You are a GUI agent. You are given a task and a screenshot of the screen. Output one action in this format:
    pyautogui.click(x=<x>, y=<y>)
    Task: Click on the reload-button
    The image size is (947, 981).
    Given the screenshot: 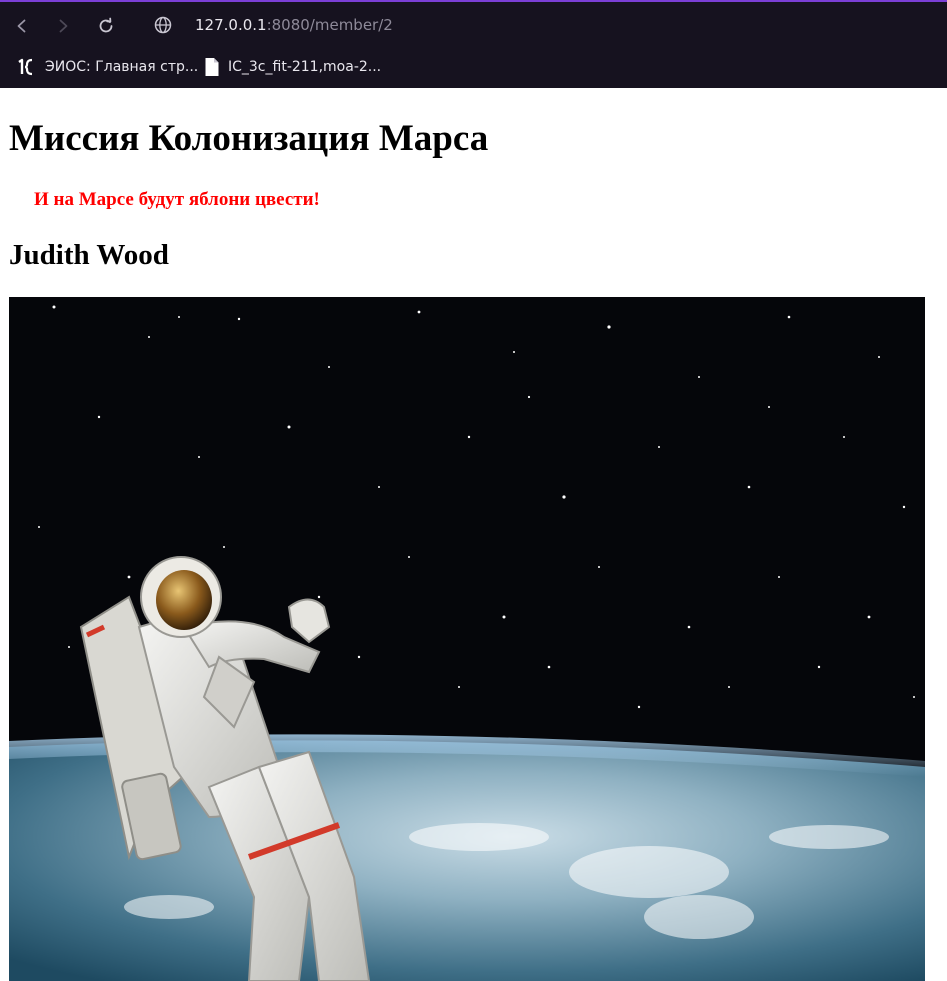 What is the action you would take?
    pyautogui.click(x=106, y=26)
    